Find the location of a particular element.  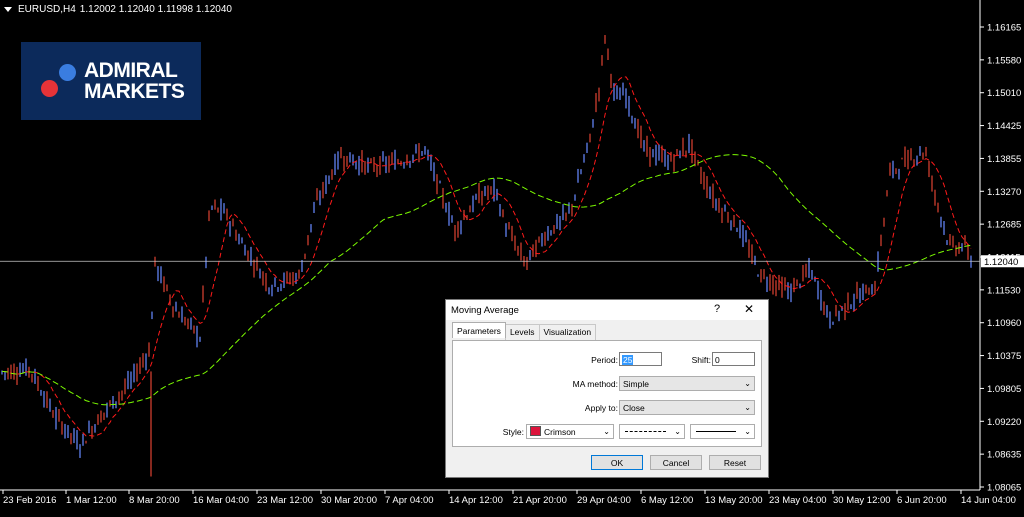

price-tick-label: 1.08065 is located at coordinates (1004, 488).